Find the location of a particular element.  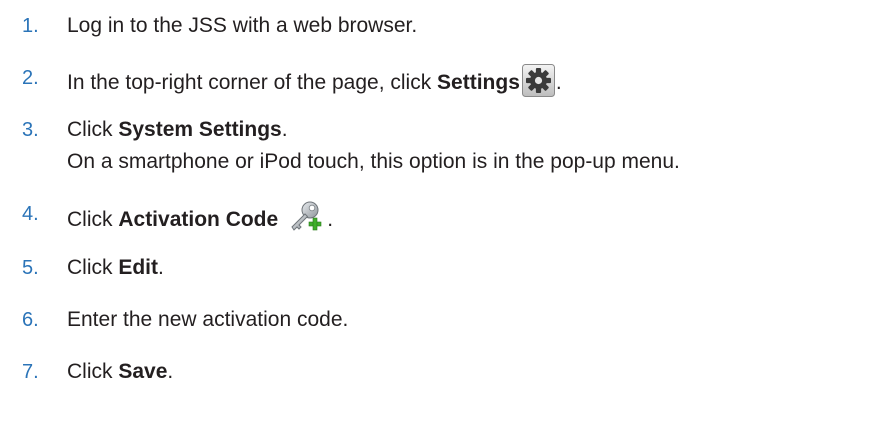

step-text-bold: Edit is located at coordinates (138, 267).